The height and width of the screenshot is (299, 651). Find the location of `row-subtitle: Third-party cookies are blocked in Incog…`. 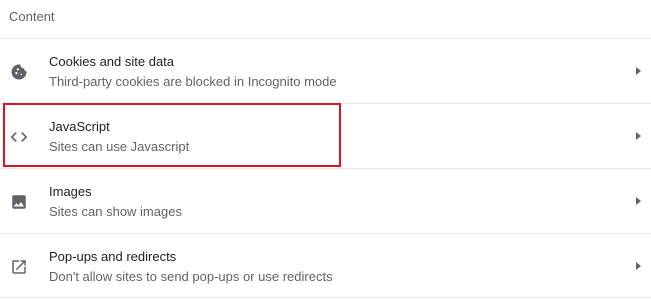

row-subtitle: Third-party cookies are blocked in Incog… is located at coordinates (193, 81).